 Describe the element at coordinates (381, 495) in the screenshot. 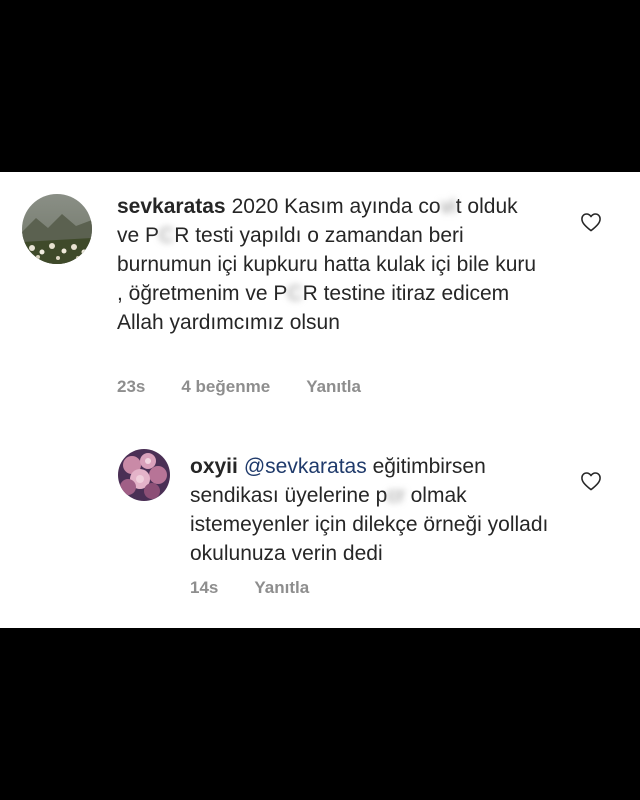

I see `comment-text-segment: p` at that location.